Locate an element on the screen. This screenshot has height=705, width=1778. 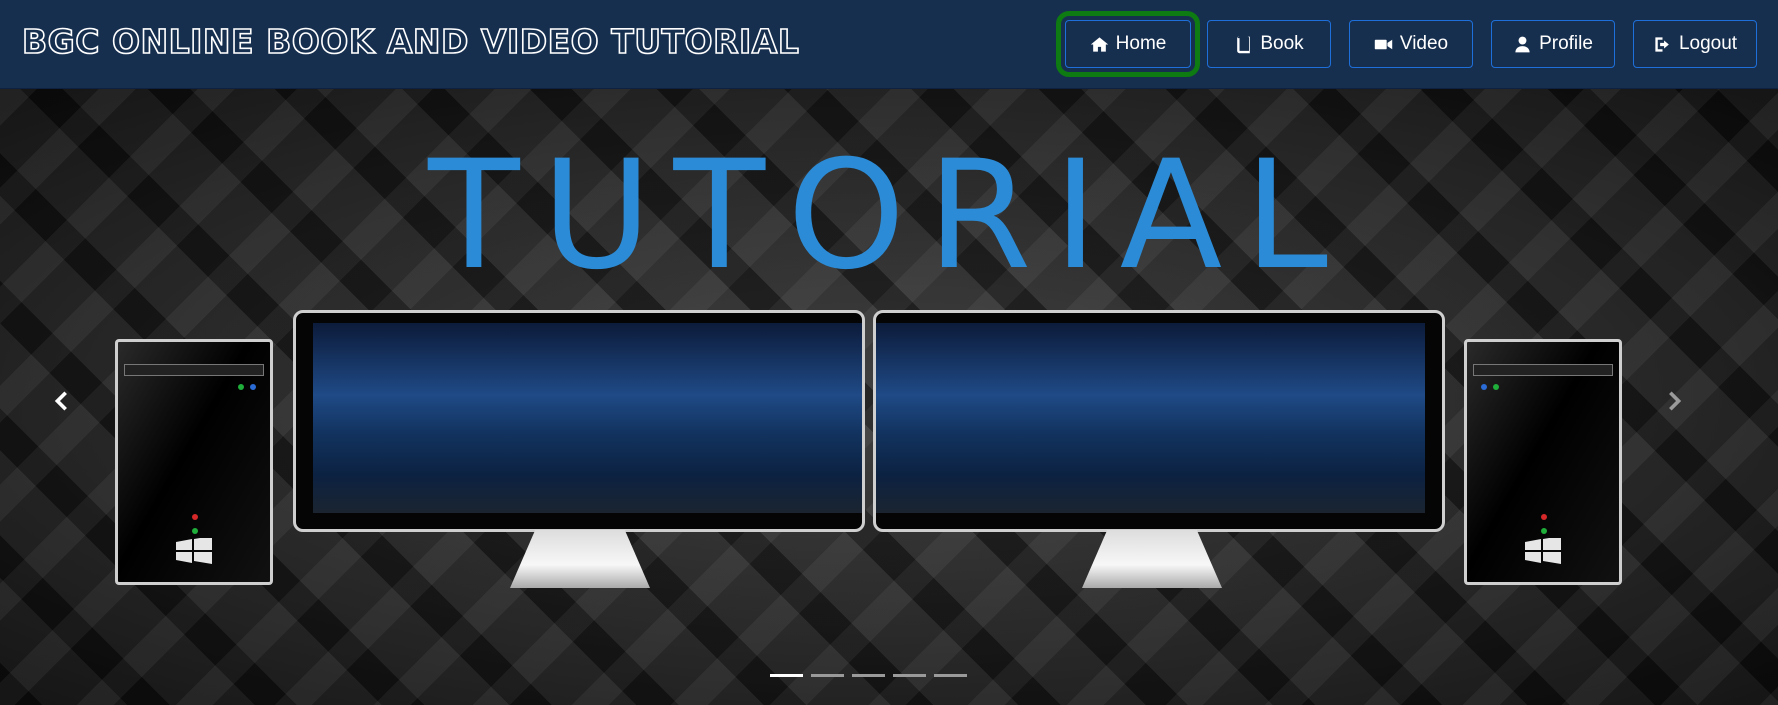
hero-title: TUTORIAL is located at coordinates (889, 216).